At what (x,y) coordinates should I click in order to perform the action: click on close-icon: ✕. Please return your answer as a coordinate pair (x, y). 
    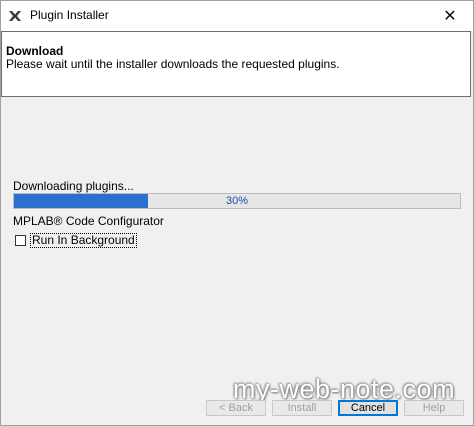
    Looking at the image, I should click on (450, 16).